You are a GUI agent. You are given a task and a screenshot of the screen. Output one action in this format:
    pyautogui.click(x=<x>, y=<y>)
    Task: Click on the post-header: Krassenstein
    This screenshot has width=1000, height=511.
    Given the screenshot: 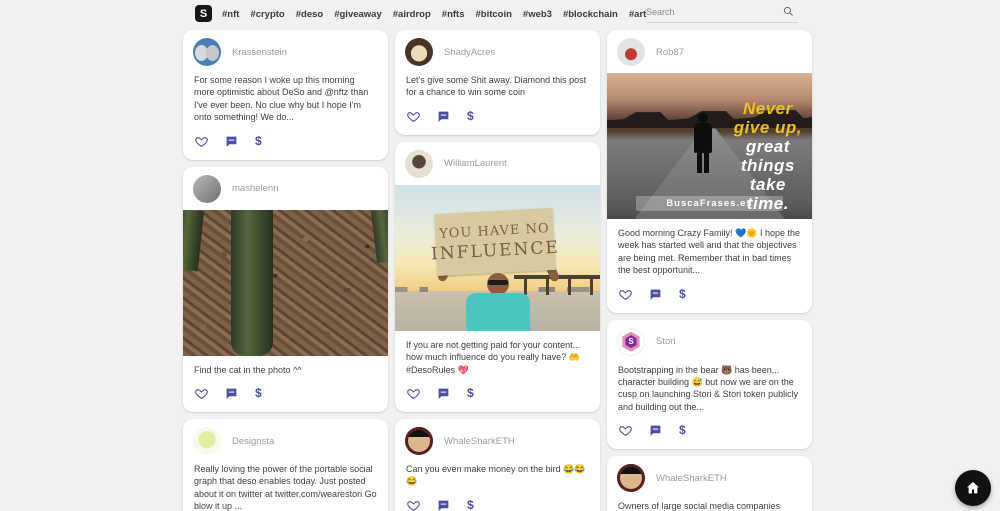 What is the action you would take?
    pyautogui.click(x=285, y=51)
    